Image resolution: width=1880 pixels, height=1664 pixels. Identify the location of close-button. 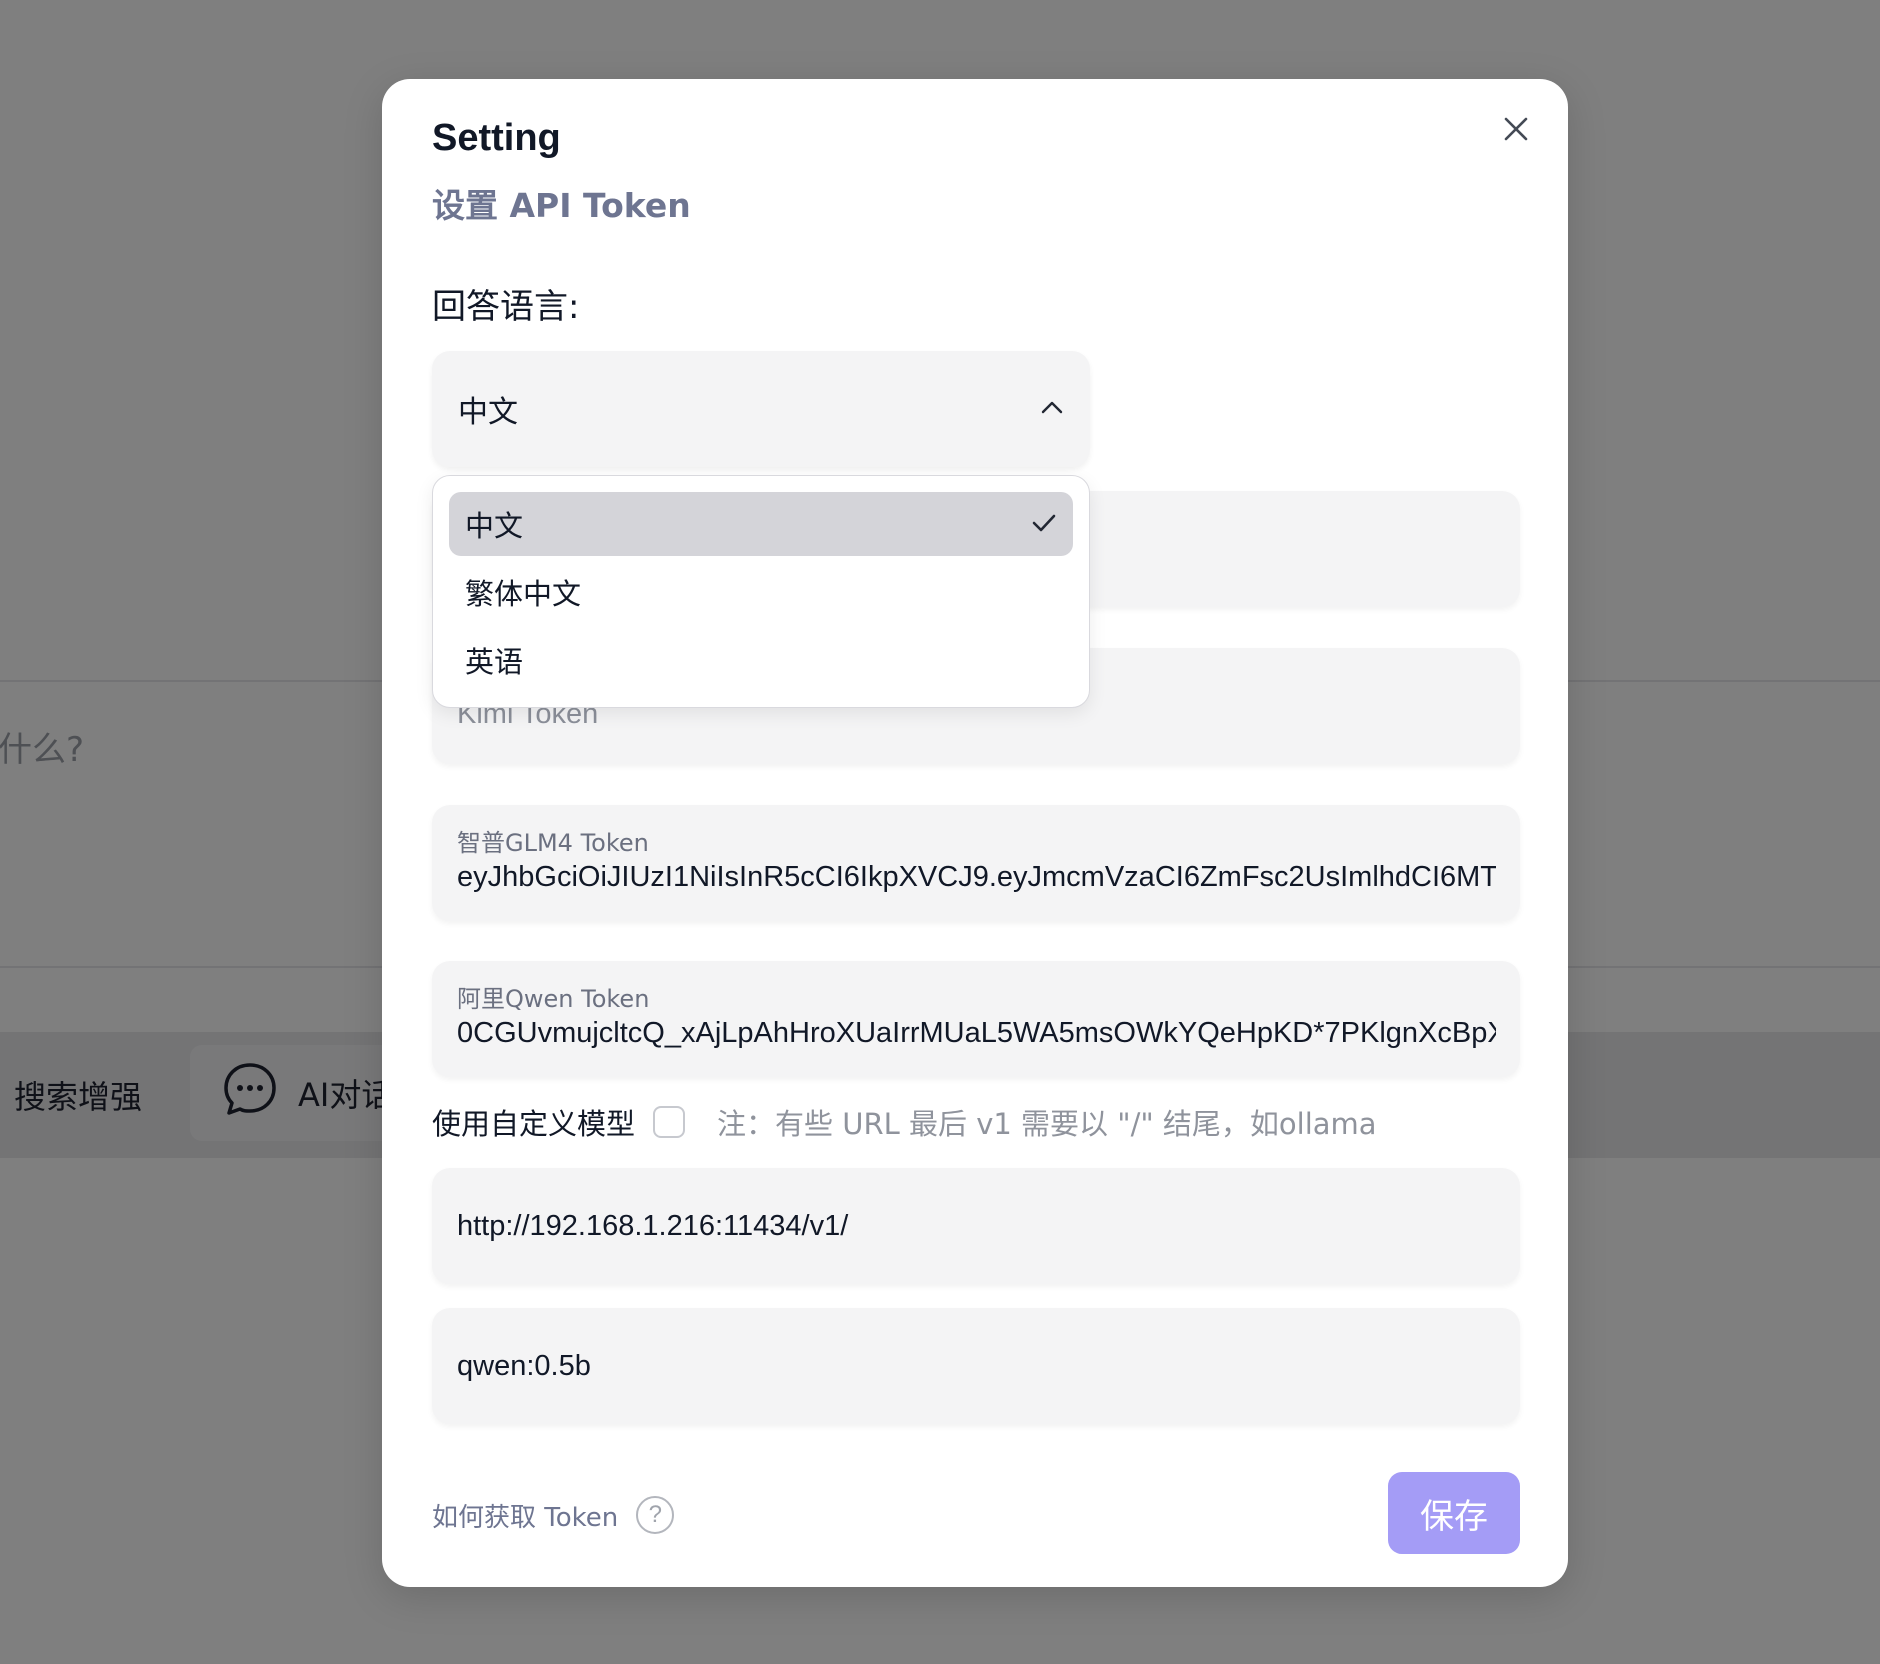
(1516, 131).